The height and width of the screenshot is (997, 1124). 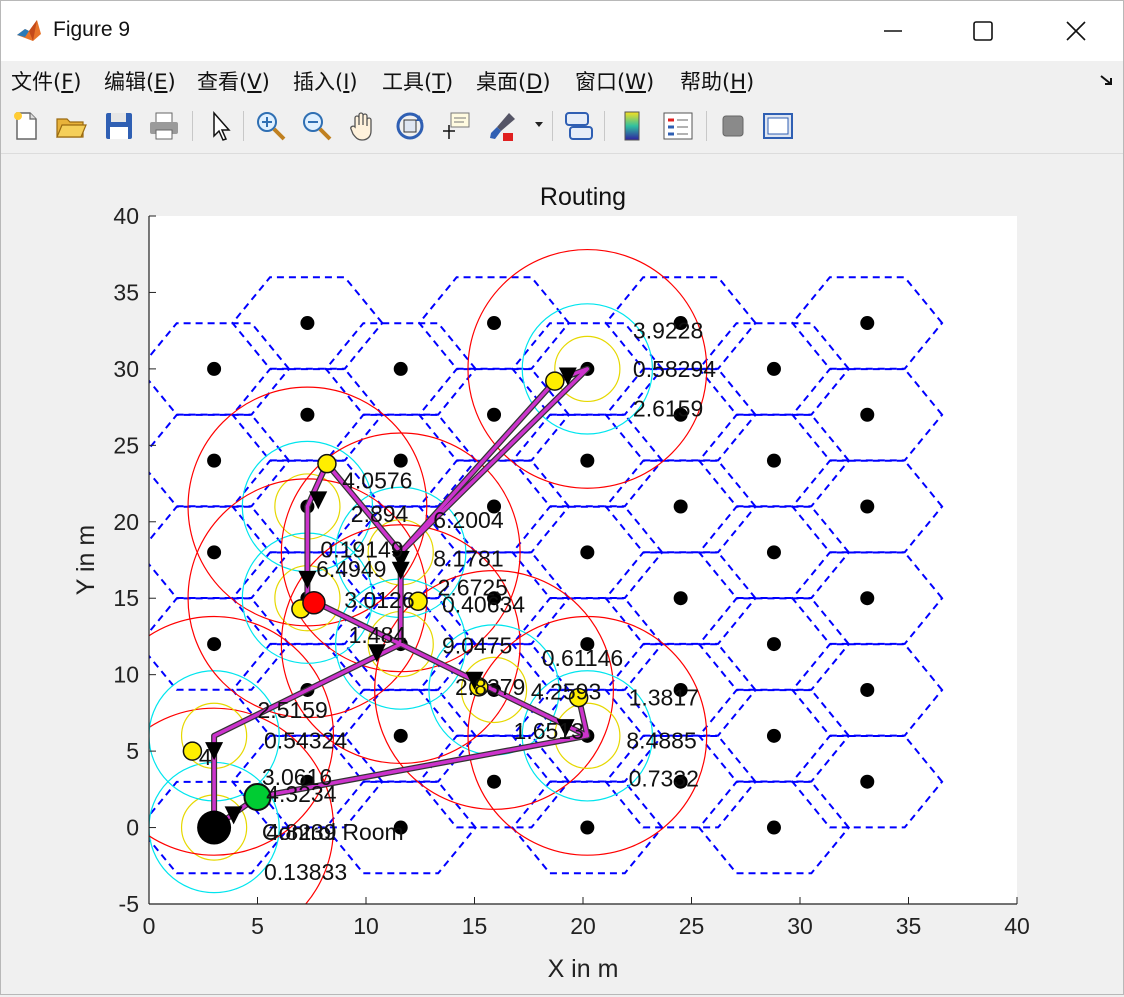 I want to click on node-annotation-14: 0.61146, so click(x=582, y=658).